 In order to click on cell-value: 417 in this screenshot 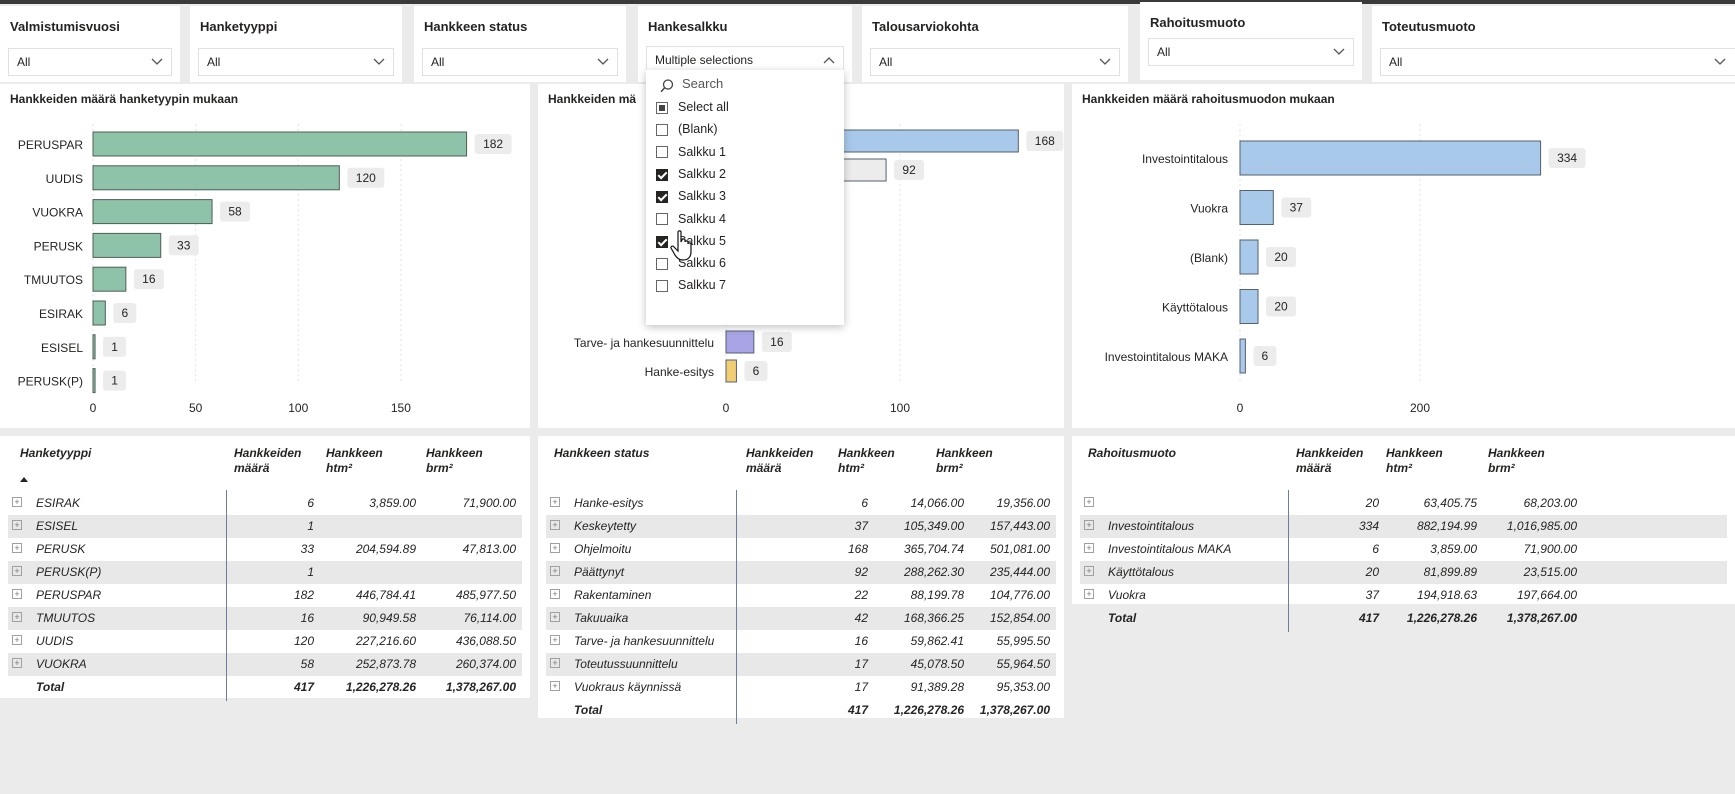, I will do `click(1368, 618)`.